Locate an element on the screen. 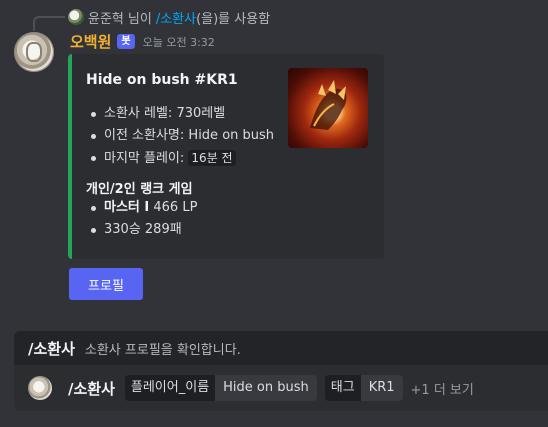  profile-button: 프로필 is located at coordinates (106, 284).